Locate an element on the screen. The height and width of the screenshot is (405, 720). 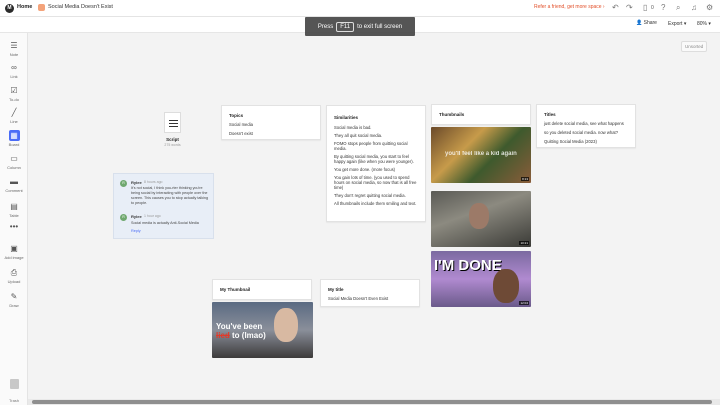
zoom-button: 80% ▾ is located at coordinates (704, 24).